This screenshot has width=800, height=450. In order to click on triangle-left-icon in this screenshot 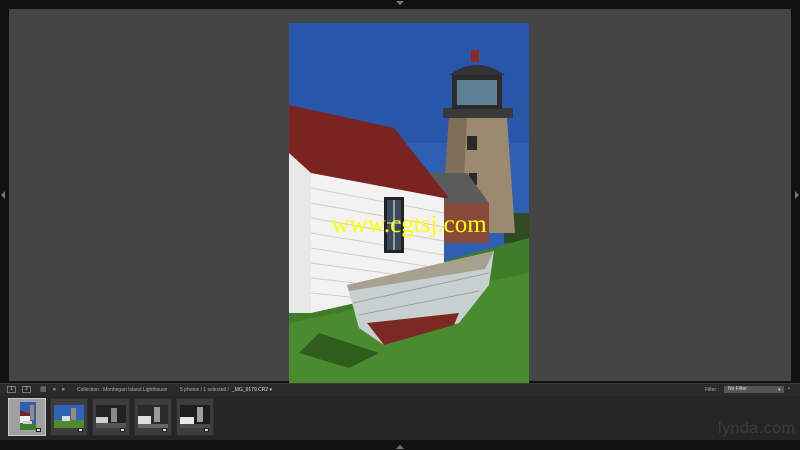, I will do `click(3, 195)`.